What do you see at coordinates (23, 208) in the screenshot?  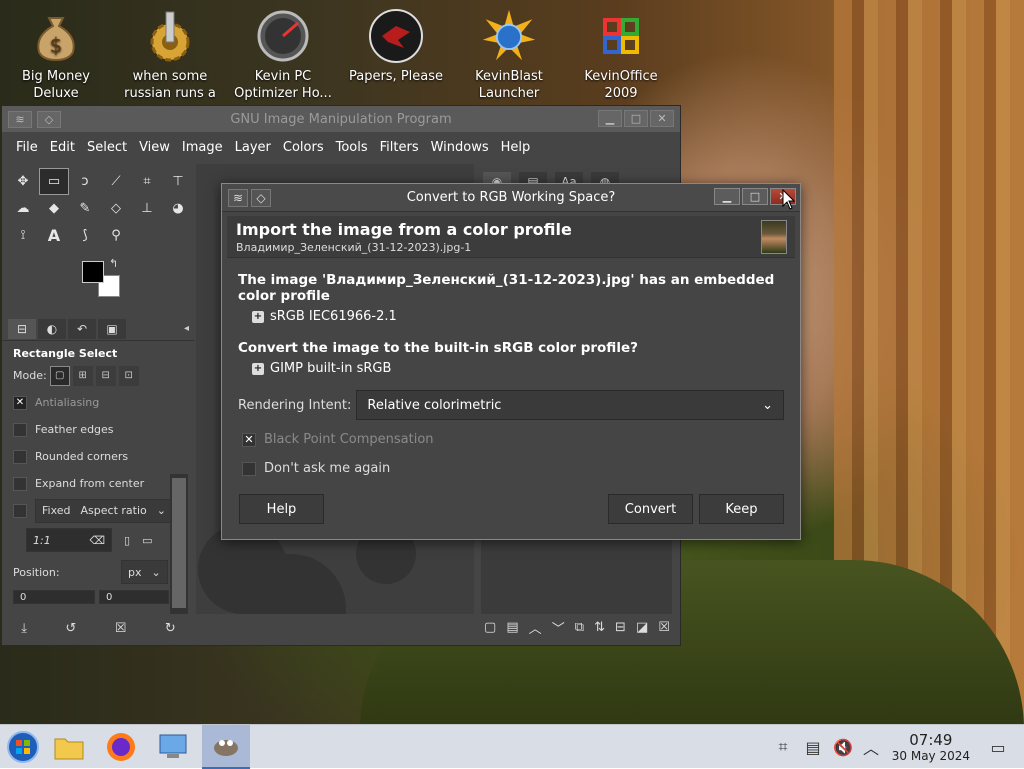 I see `warp-tool-icon: ☁` at bounding box center [23, 208].